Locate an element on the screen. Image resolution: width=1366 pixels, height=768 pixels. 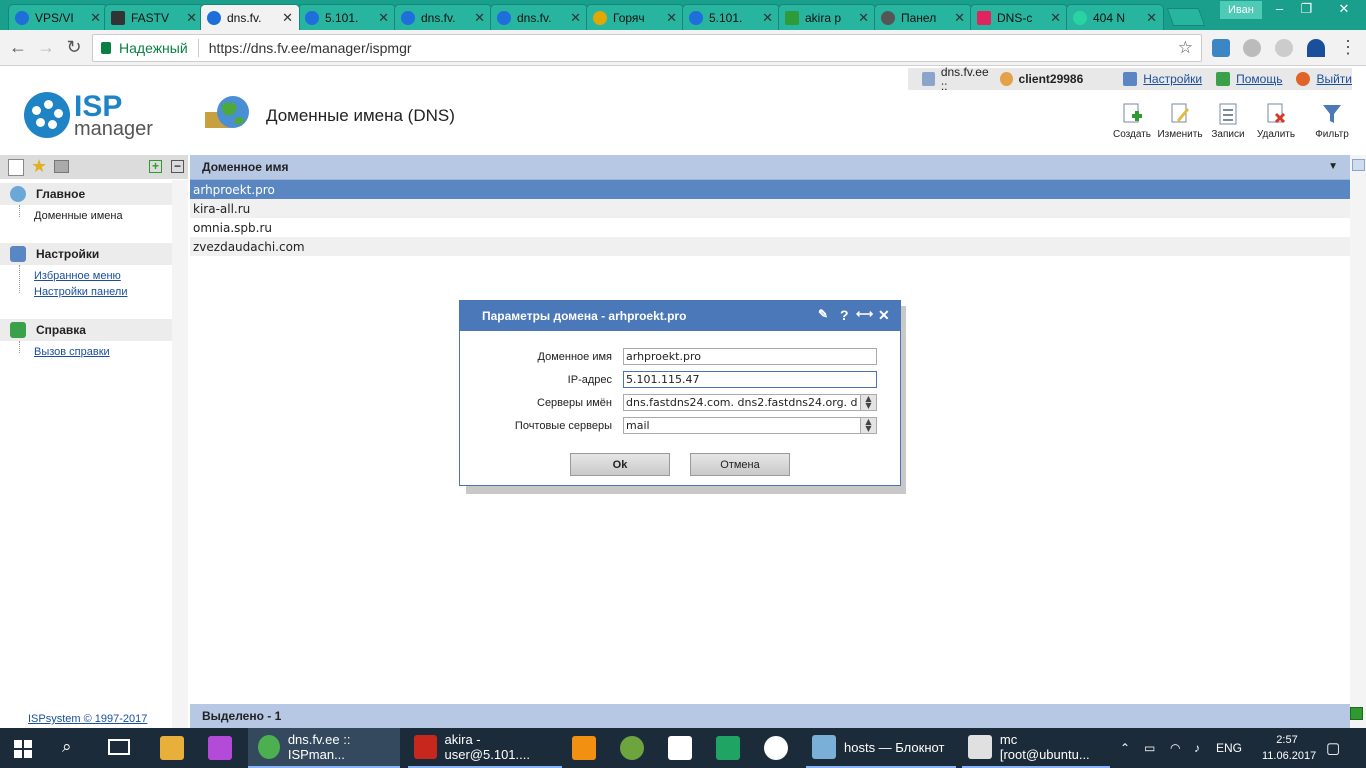
notifications-icon: ▢ is located at coordinates (1333, 748).